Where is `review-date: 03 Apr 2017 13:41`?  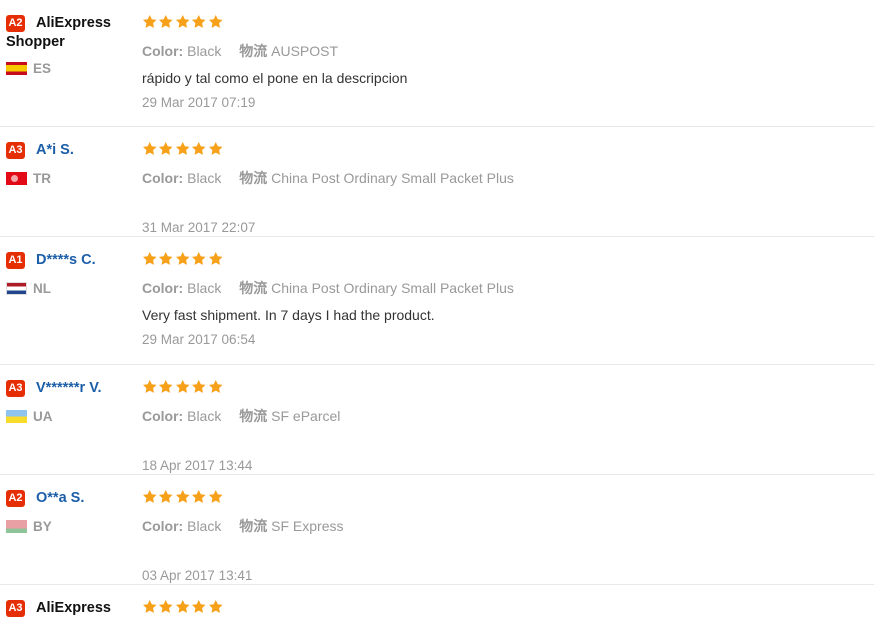 review-date: 03 Apr 2017 13:41 is located at coordinates (197, 575).